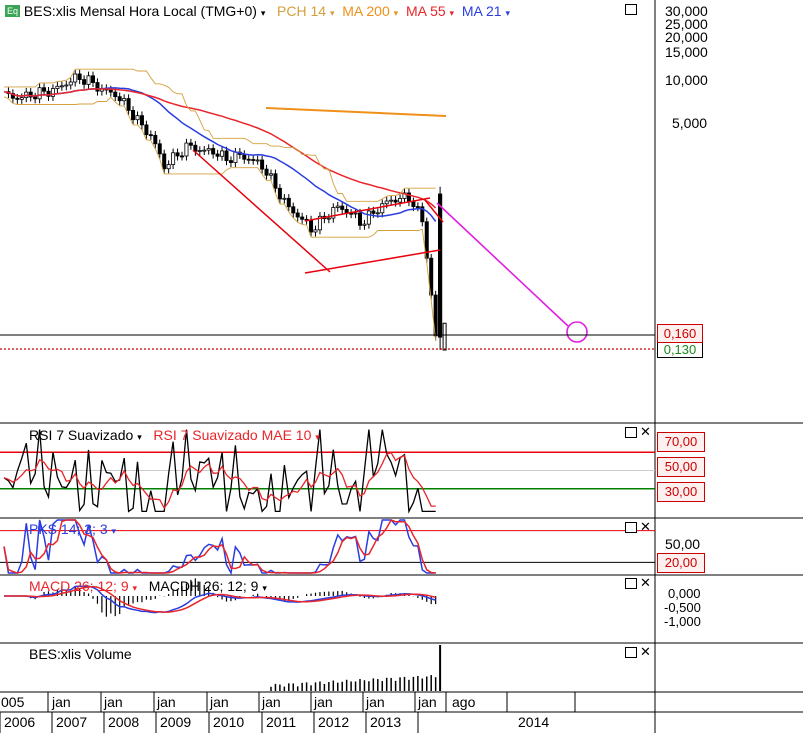  I want to click on year-label: 2007, so click(72, 722).